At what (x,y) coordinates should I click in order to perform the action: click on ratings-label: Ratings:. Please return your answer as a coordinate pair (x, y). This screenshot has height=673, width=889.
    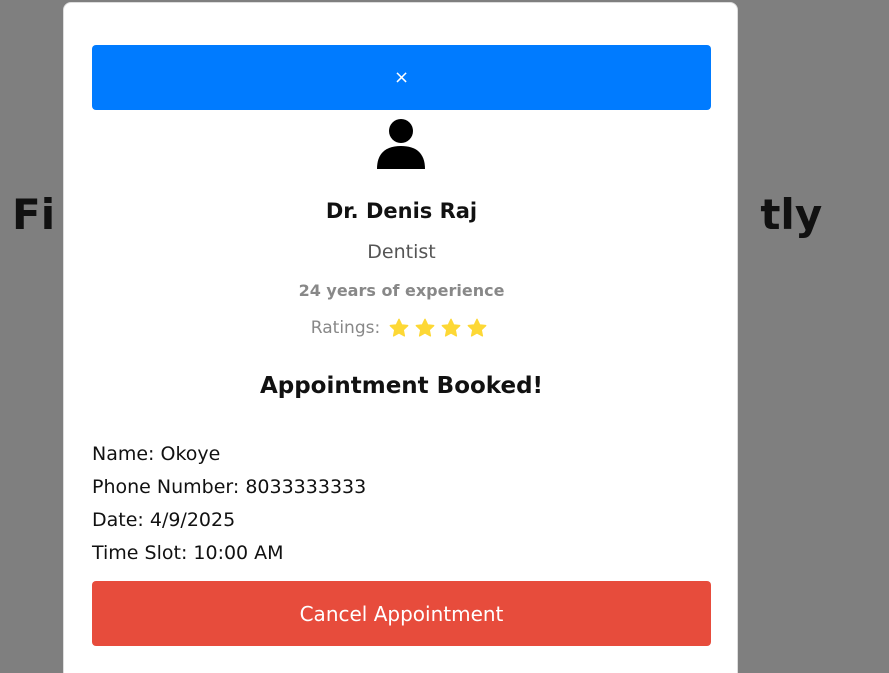
    Looking at the image, I should click on (345, 328).